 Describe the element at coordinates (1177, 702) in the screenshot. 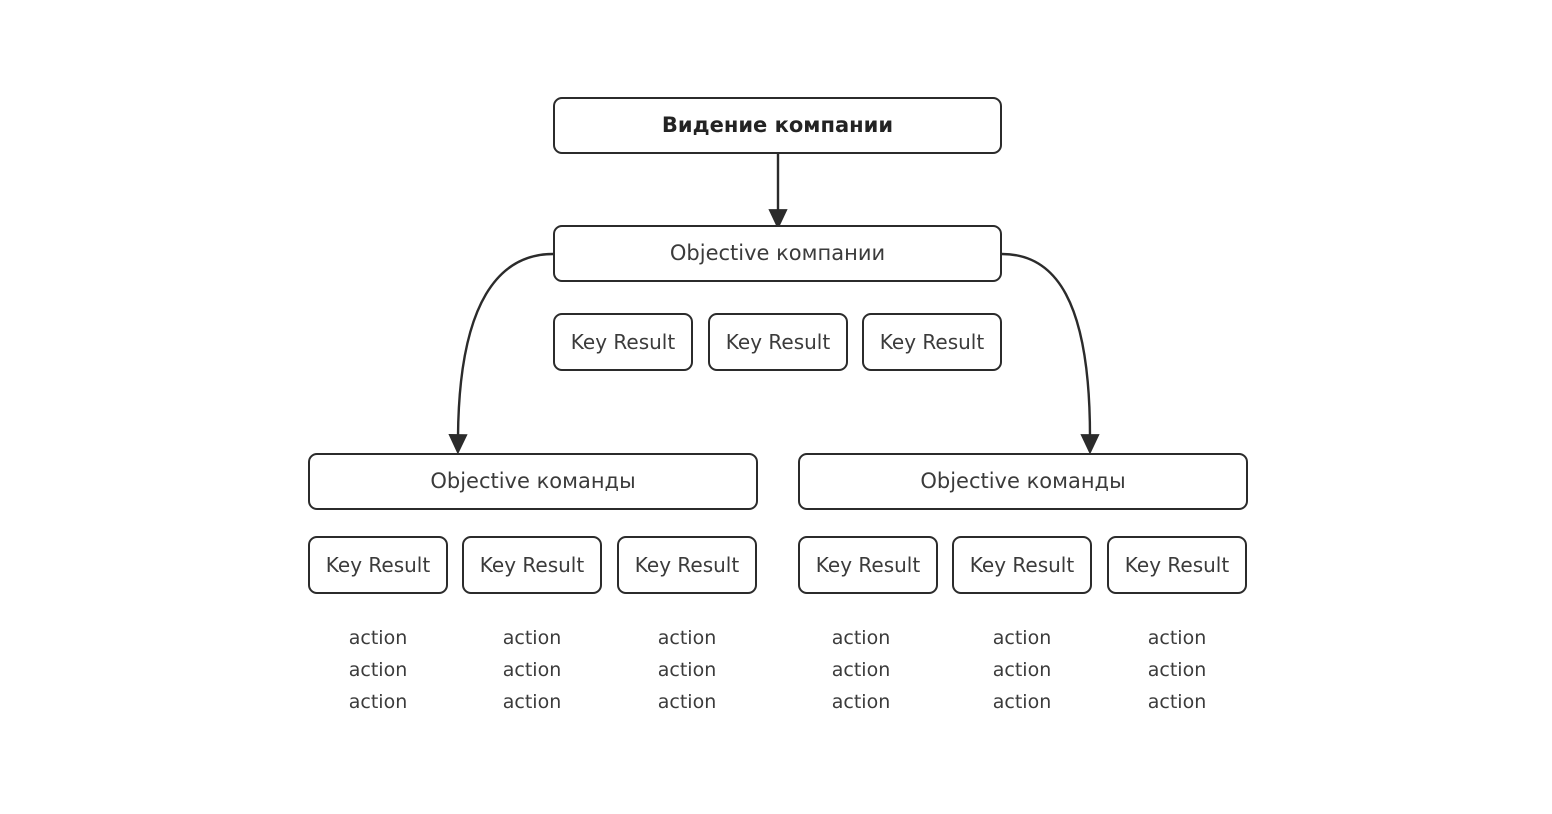

I see `team-2-kr-3-action-3: action` at that location.